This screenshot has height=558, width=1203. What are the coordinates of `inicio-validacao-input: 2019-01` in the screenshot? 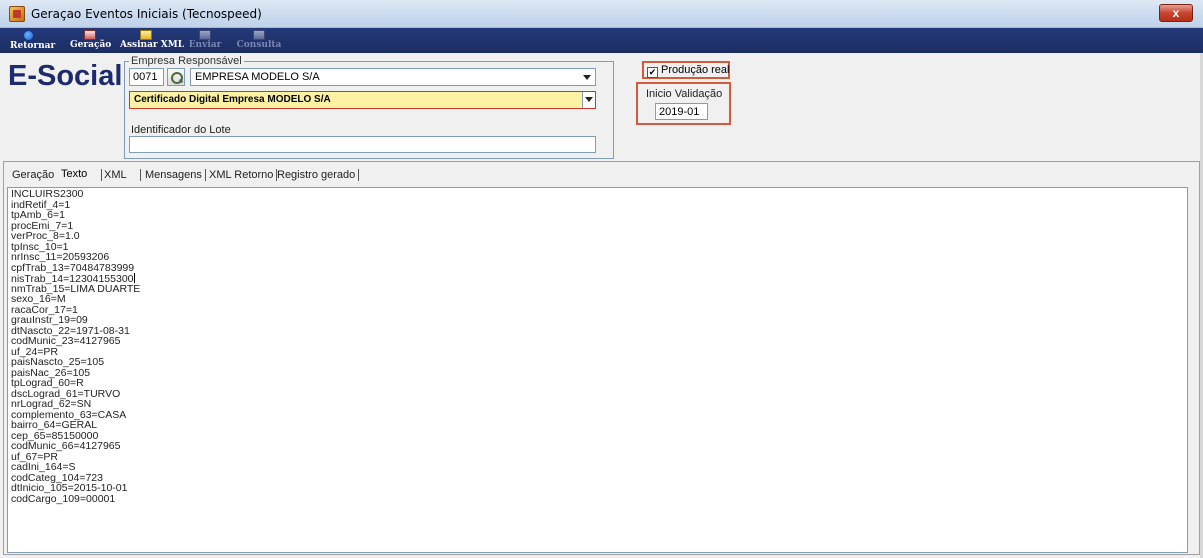 It's located at (681, 111).